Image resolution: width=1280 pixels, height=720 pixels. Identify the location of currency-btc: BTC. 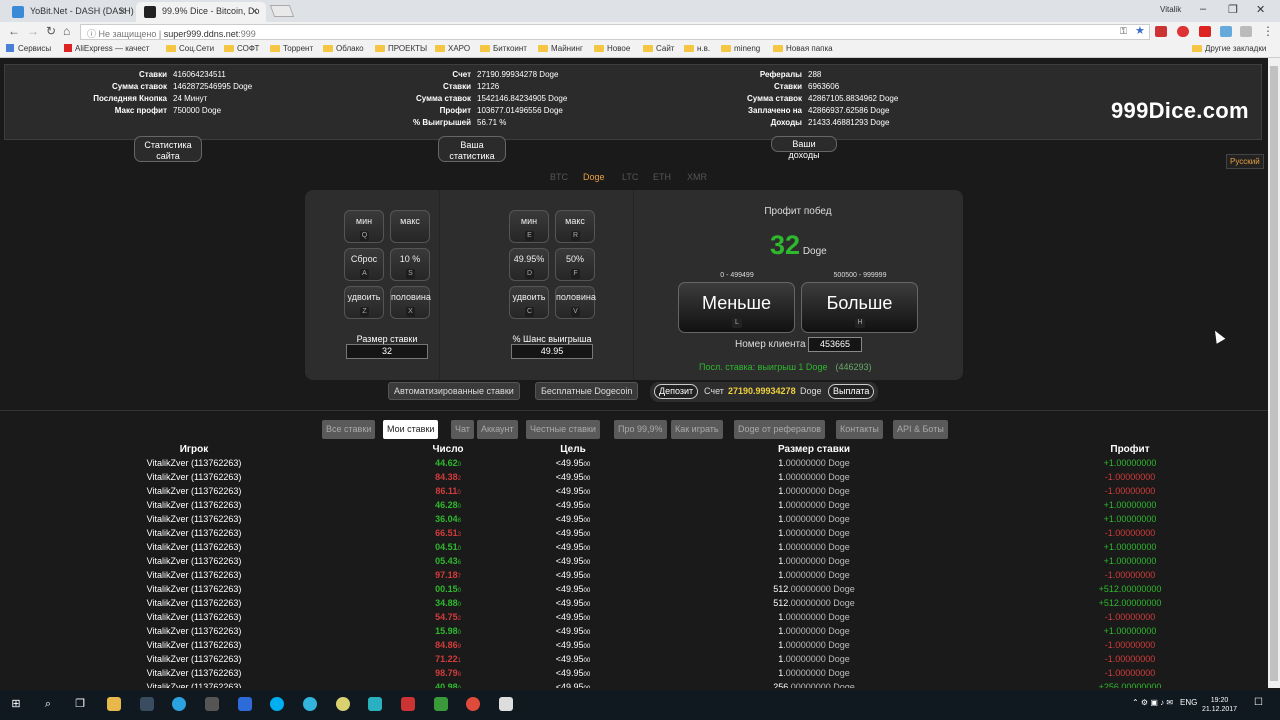
(559, 177).